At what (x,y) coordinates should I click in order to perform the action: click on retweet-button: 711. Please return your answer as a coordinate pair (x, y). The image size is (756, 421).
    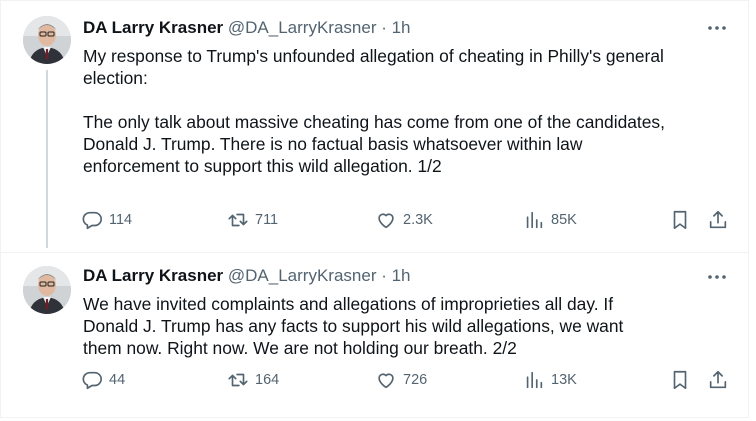
    Looking at the image, I should click on (252, 220).